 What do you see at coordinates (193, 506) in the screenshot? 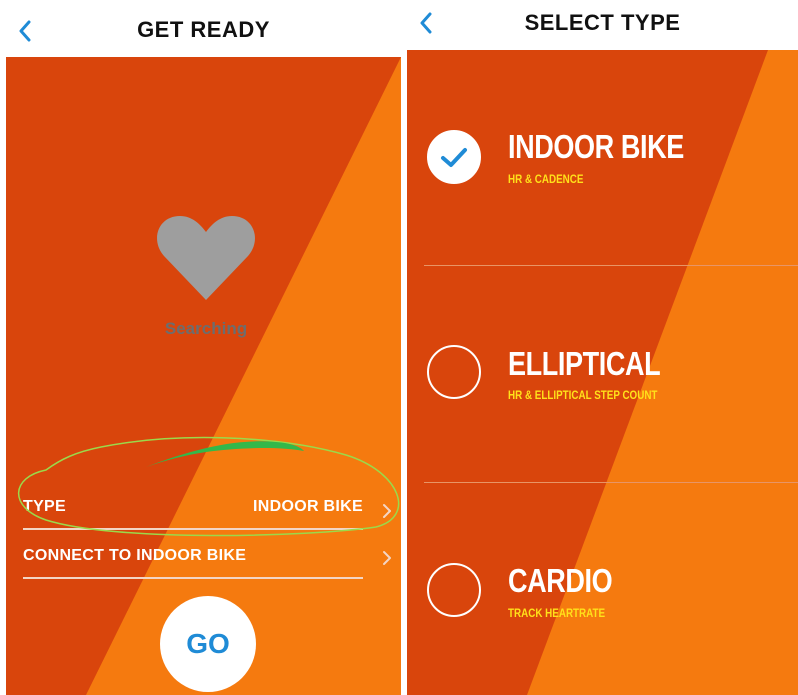
I see `type-row: TYPE INDOOR BIKE` at bounding box center [193, 506].